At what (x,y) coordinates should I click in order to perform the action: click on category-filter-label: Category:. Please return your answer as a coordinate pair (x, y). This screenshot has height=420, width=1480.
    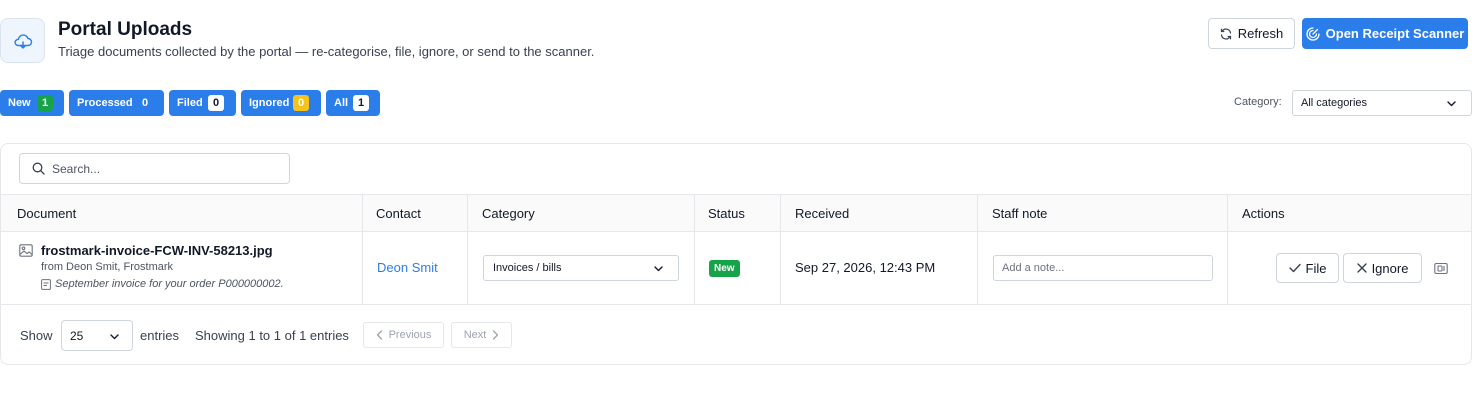
    Looking at the image, I should click on (1258, 102).